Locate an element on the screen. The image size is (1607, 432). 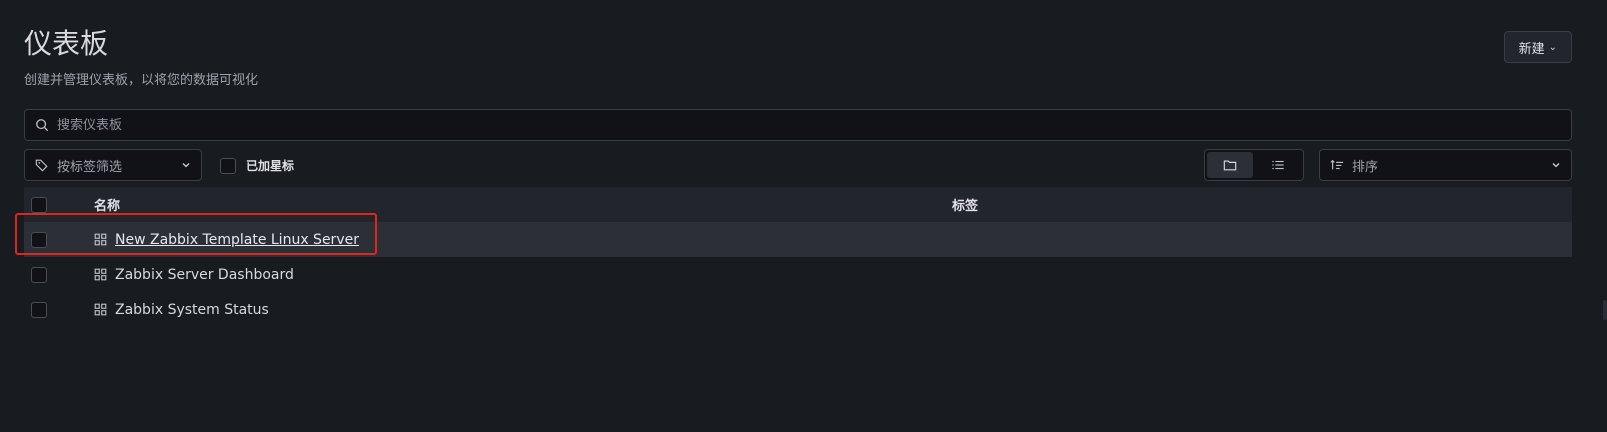
dashboard-name-cell: New Zabbix Template Linux Server is located at coordinates (226, 240).